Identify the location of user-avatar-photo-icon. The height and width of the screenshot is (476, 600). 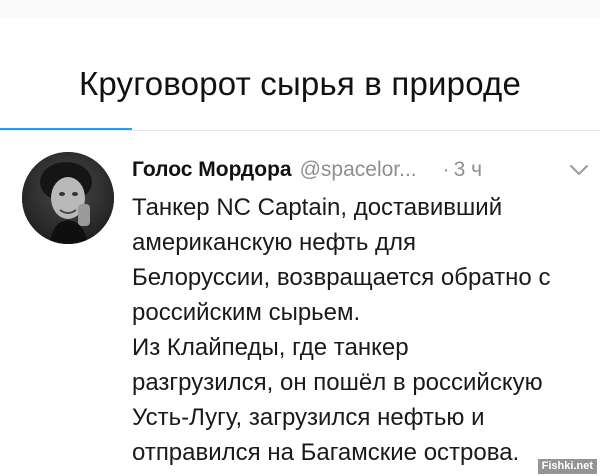
(68, 198).